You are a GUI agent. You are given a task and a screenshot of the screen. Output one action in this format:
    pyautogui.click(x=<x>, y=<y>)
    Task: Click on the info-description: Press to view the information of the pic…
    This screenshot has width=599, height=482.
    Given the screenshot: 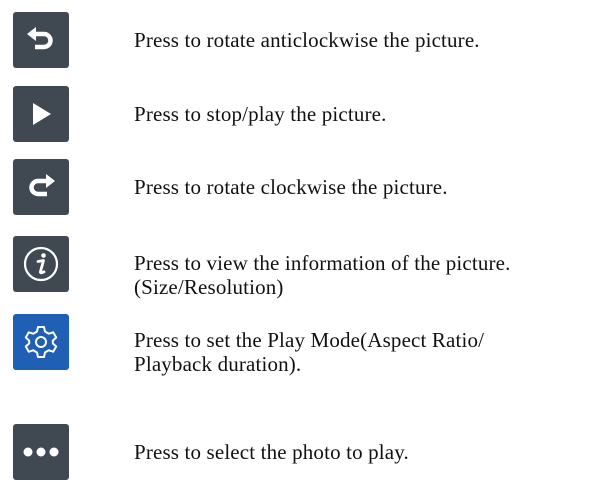 What is the action you would take?
    pyautogui.click(x=322, y=275)
    